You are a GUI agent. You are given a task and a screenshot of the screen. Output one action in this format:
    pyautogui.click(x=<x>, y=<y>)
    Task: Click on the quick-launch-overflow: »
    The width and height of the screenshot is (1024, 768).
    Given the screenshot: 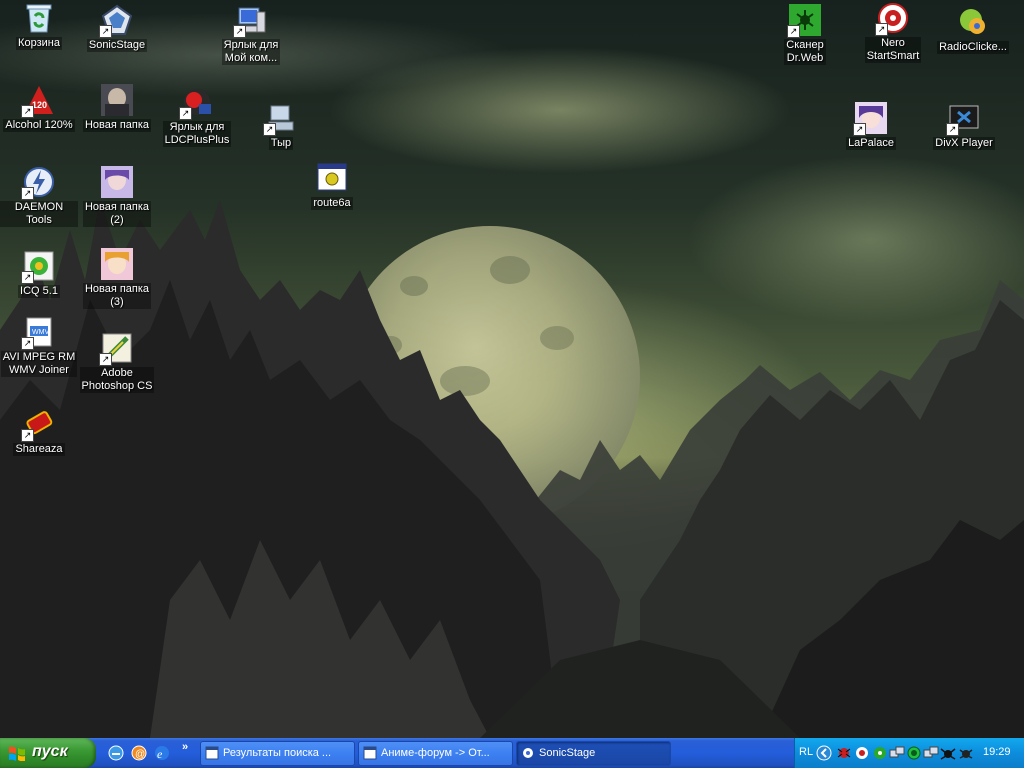 What is the action you would take?
    pyautogui.click(x=185, y=747)
    